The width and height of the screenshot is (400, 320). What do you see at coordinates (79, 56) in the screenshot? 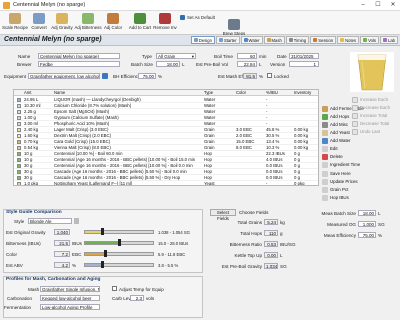
I see `name-input: Centennial Melyn (no sparge)` at bounding box center [79, 56].